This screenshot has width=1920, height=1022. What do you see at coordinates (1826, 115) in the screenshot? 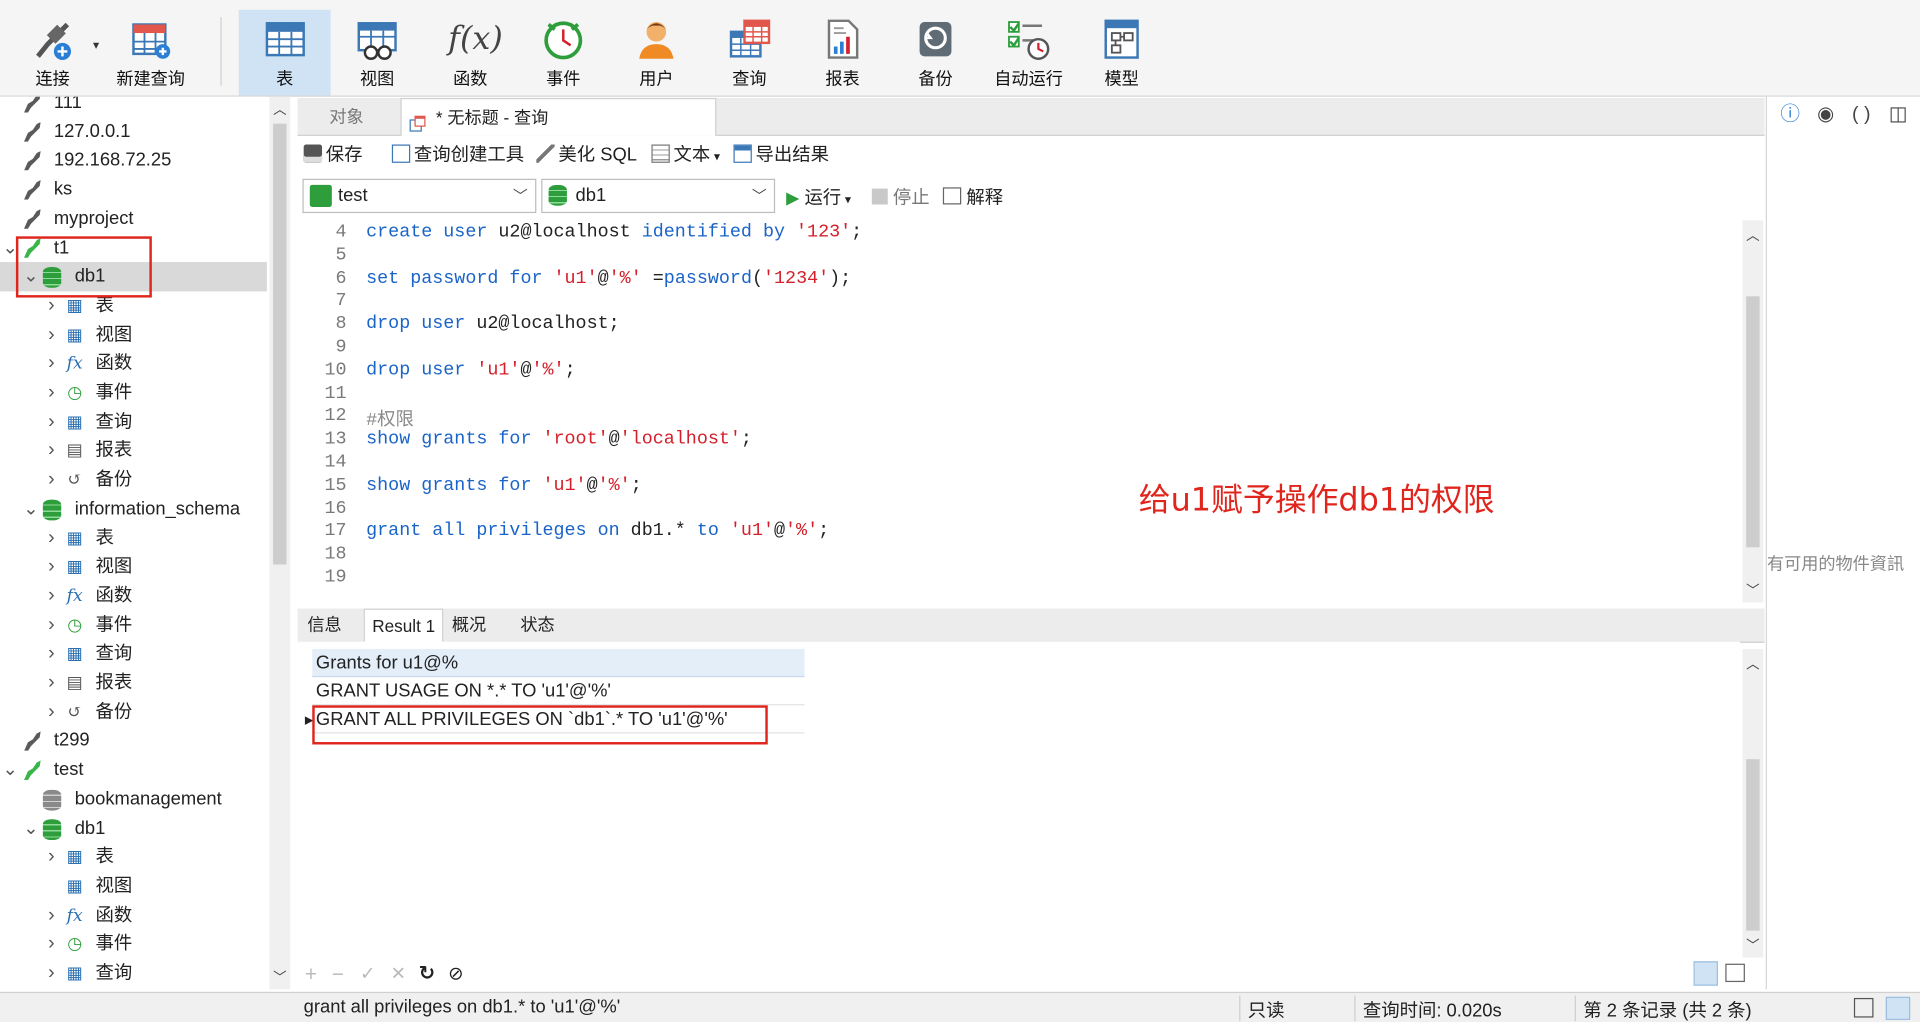
I see `eye-icon: ◉` at bounding box center [1826, 115].